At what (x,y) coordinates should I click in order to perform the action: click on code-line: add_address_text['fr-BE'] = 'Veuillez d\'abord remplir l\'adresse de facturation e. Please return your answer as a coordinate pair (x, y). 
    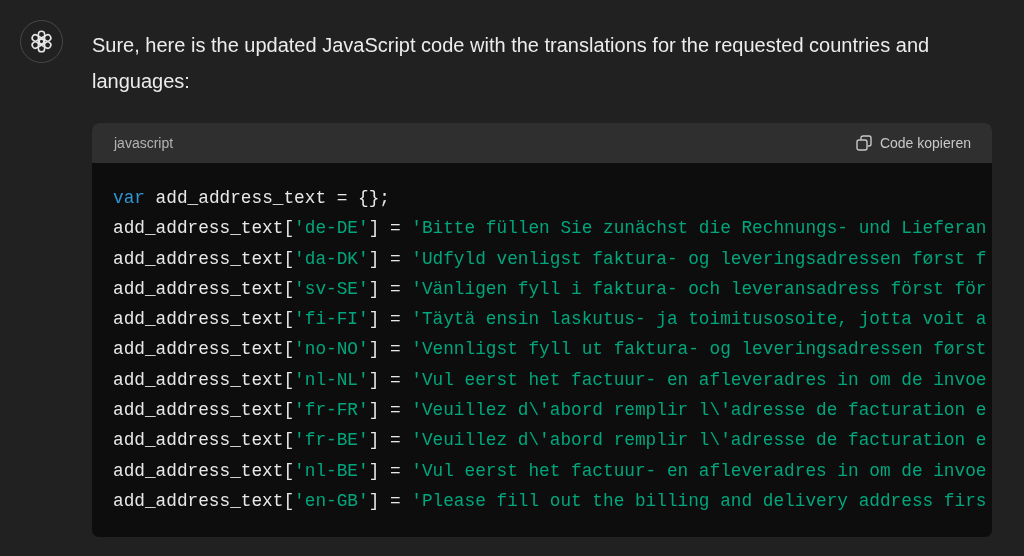
    Looking at the image, I should click on (550, 441).